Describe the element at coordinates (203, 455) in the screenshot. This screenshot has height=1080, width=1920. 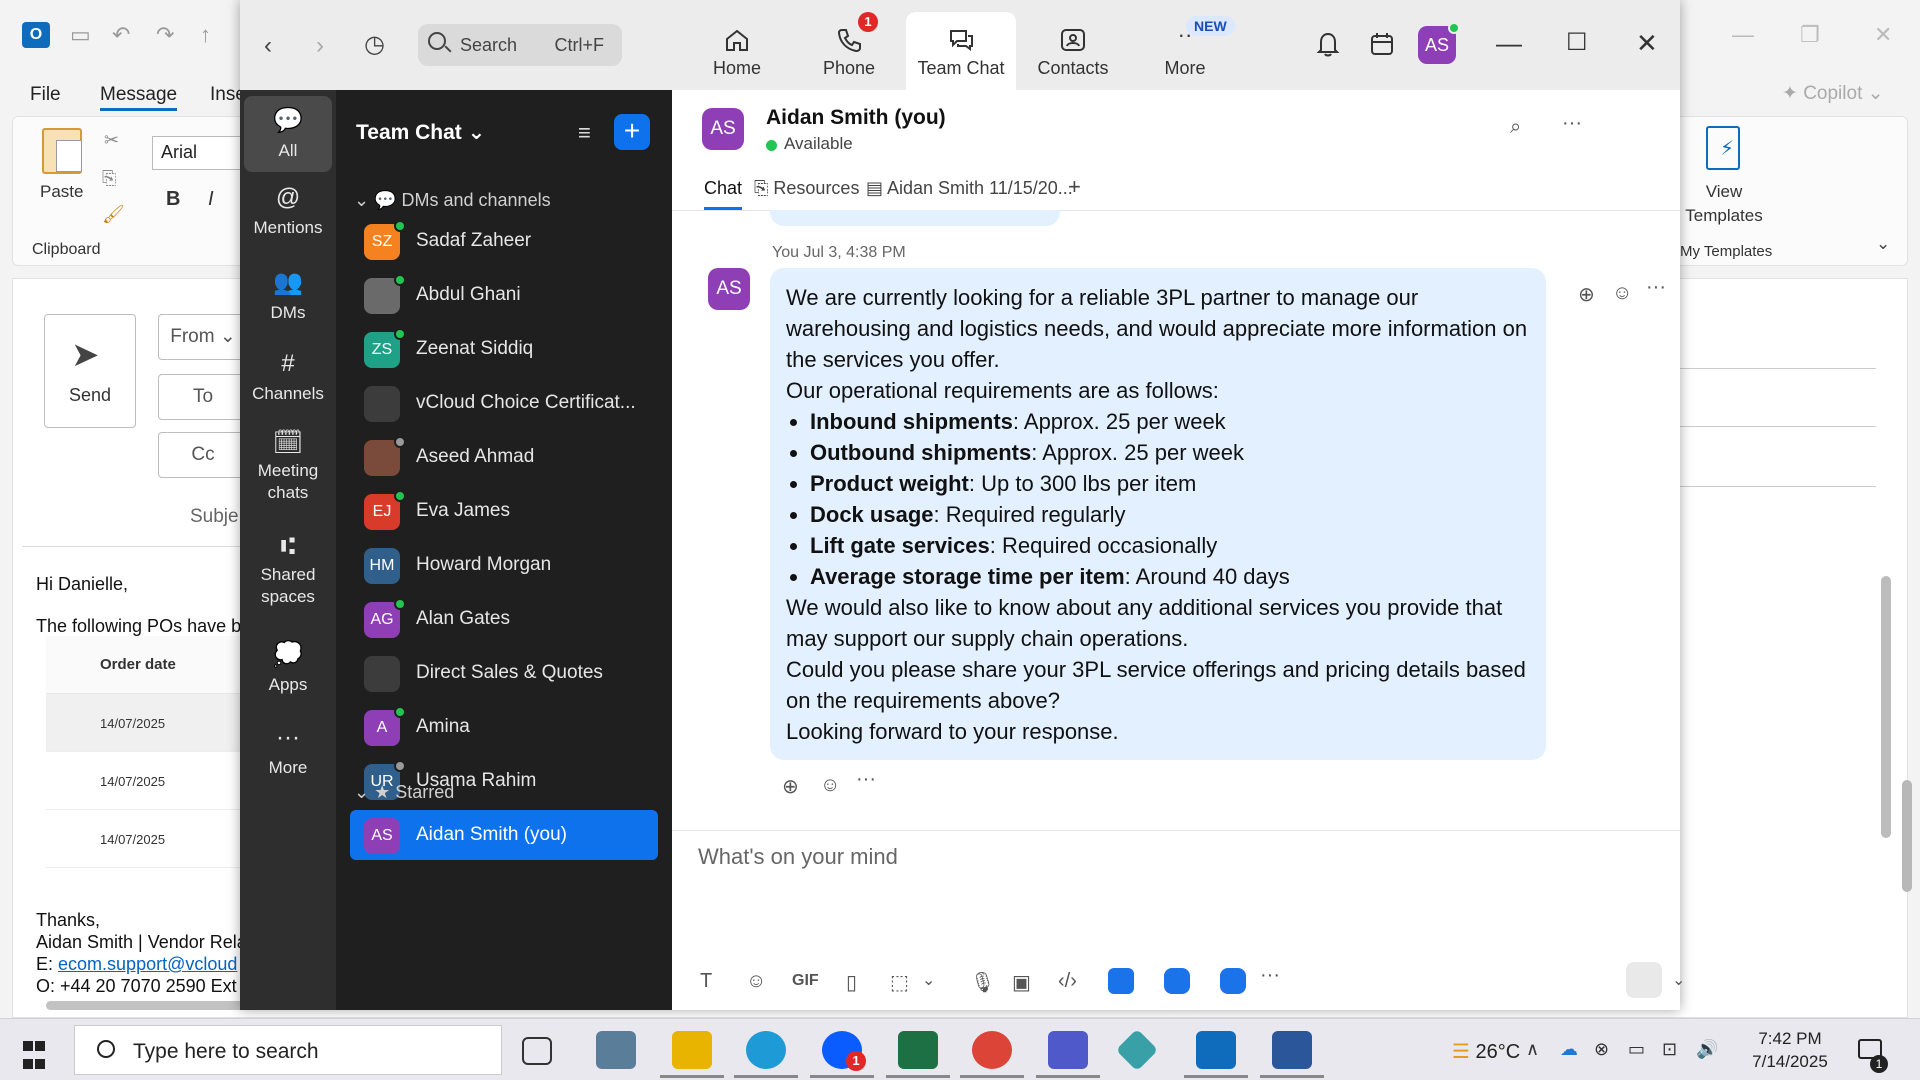
I see `cc-button: Cc` at that location.